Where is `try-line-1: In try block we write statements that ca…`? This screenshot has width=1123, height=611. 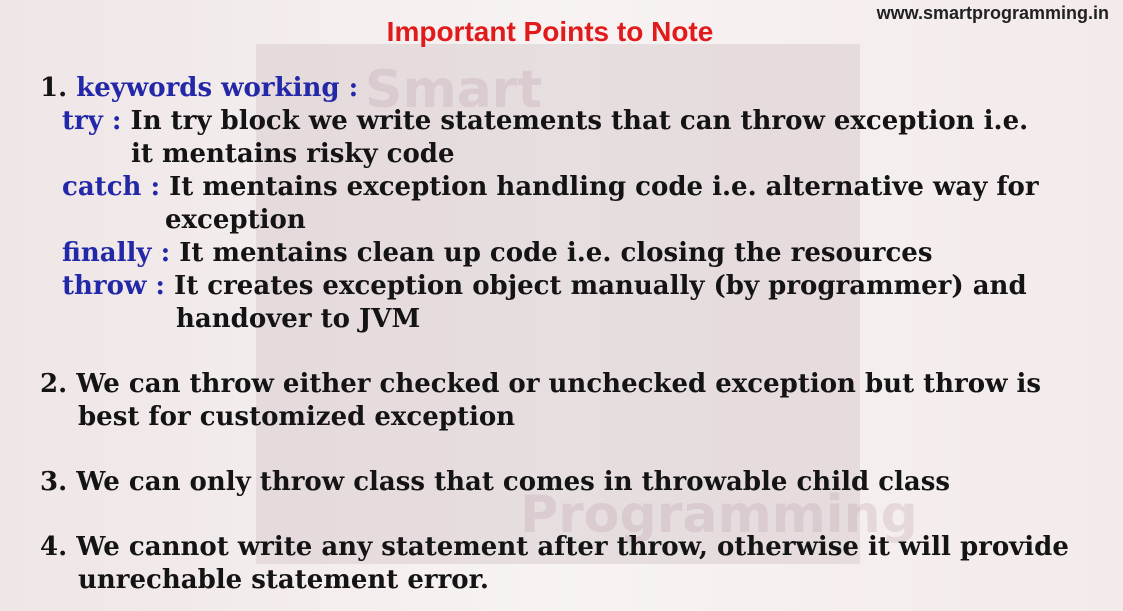
try-line-1: In try block we write statements that ca… is located at coordinates (579, 121).